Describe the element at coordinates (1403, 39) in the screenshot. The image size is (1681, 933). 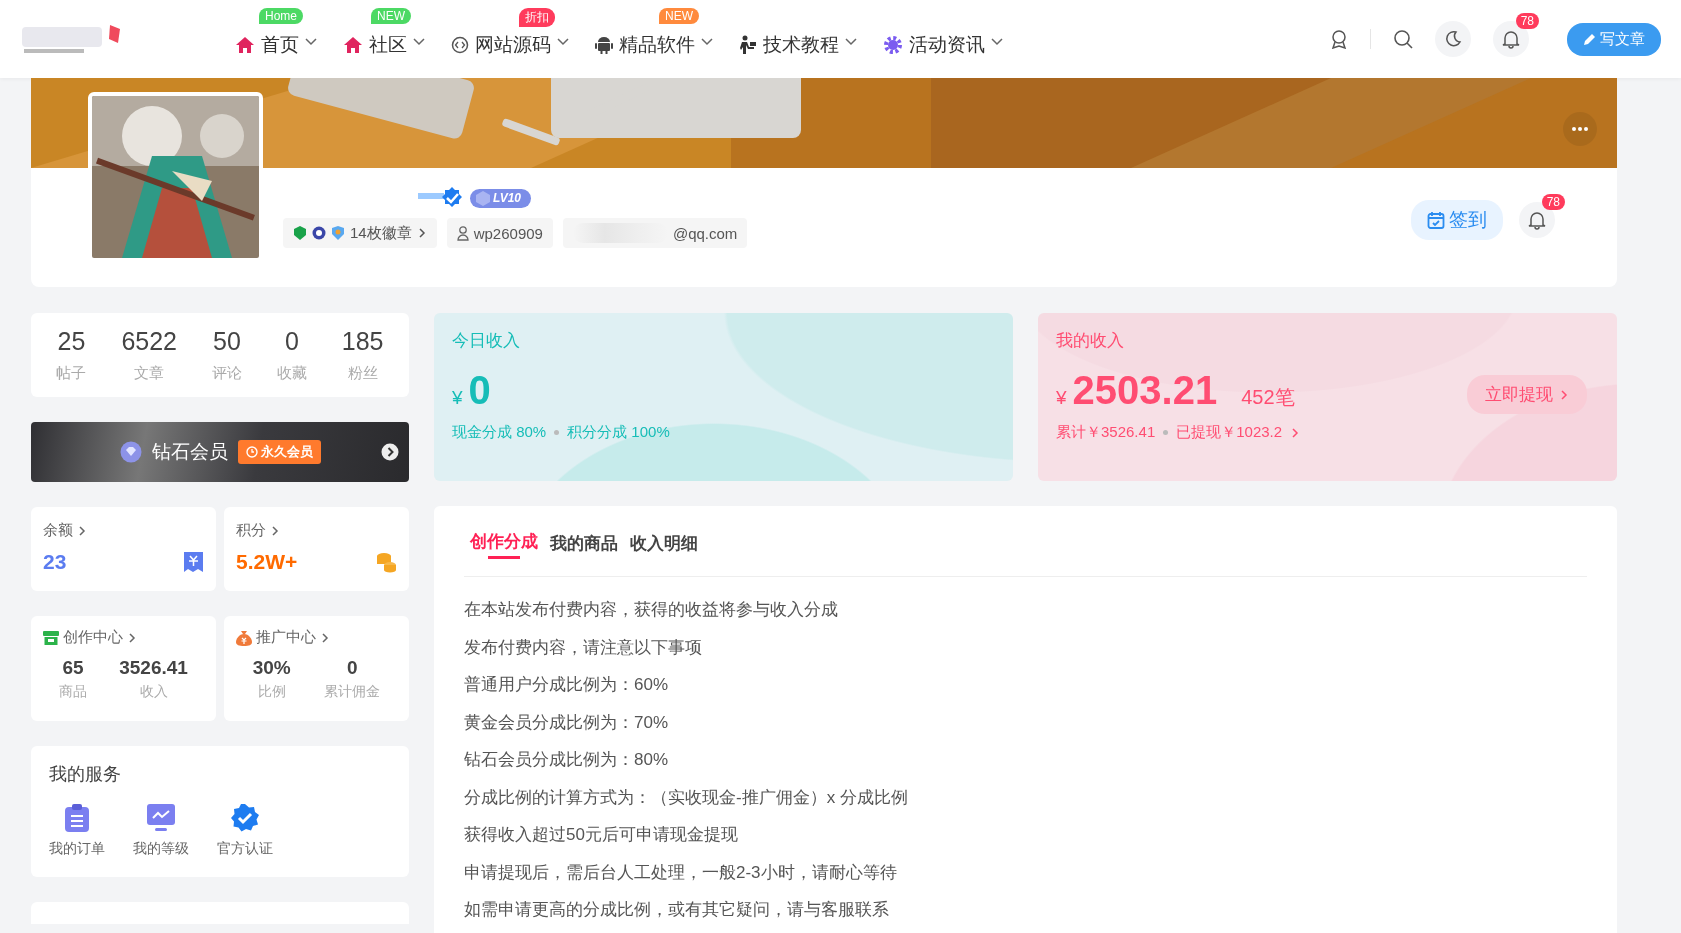
I see `search-icon` at that location.